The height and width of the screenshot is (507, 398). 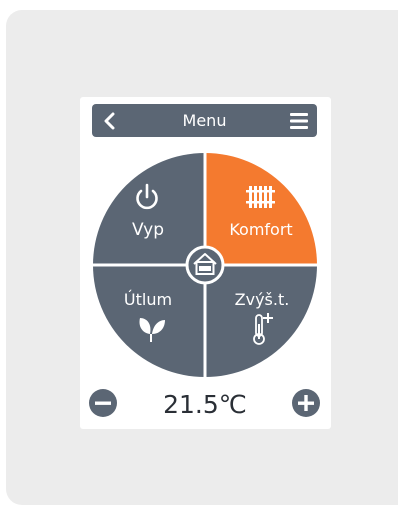 I want to click on mode-boost-quadrant, so click(x=261, y=321).